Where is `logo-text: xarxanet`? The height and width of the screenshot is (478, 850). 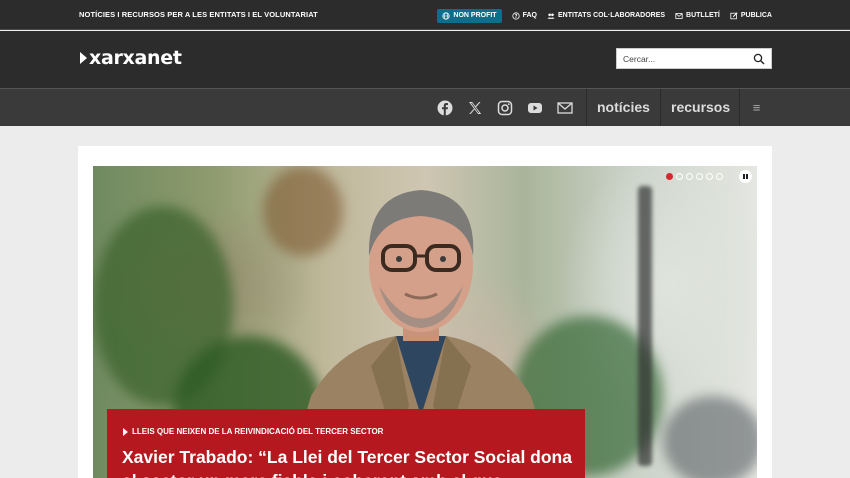 logo-text: xarxanet is located at coordinates (135, 58).